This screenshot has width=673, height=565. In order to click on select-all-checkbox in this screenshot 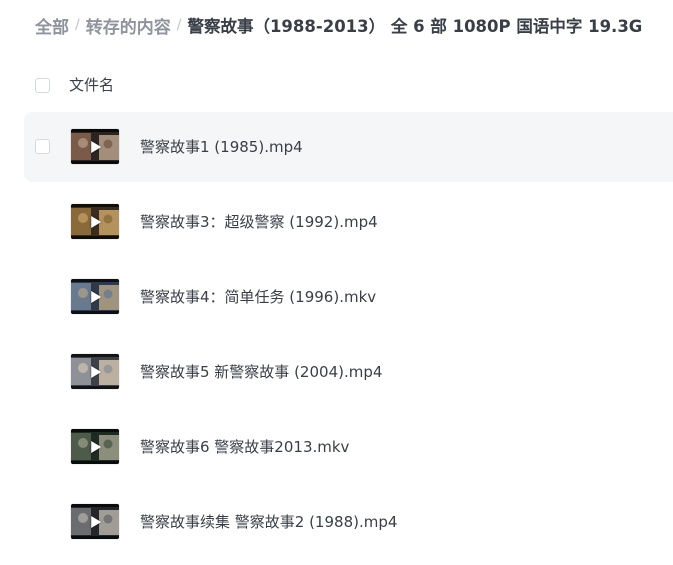, I will do `click(42, 85)`.